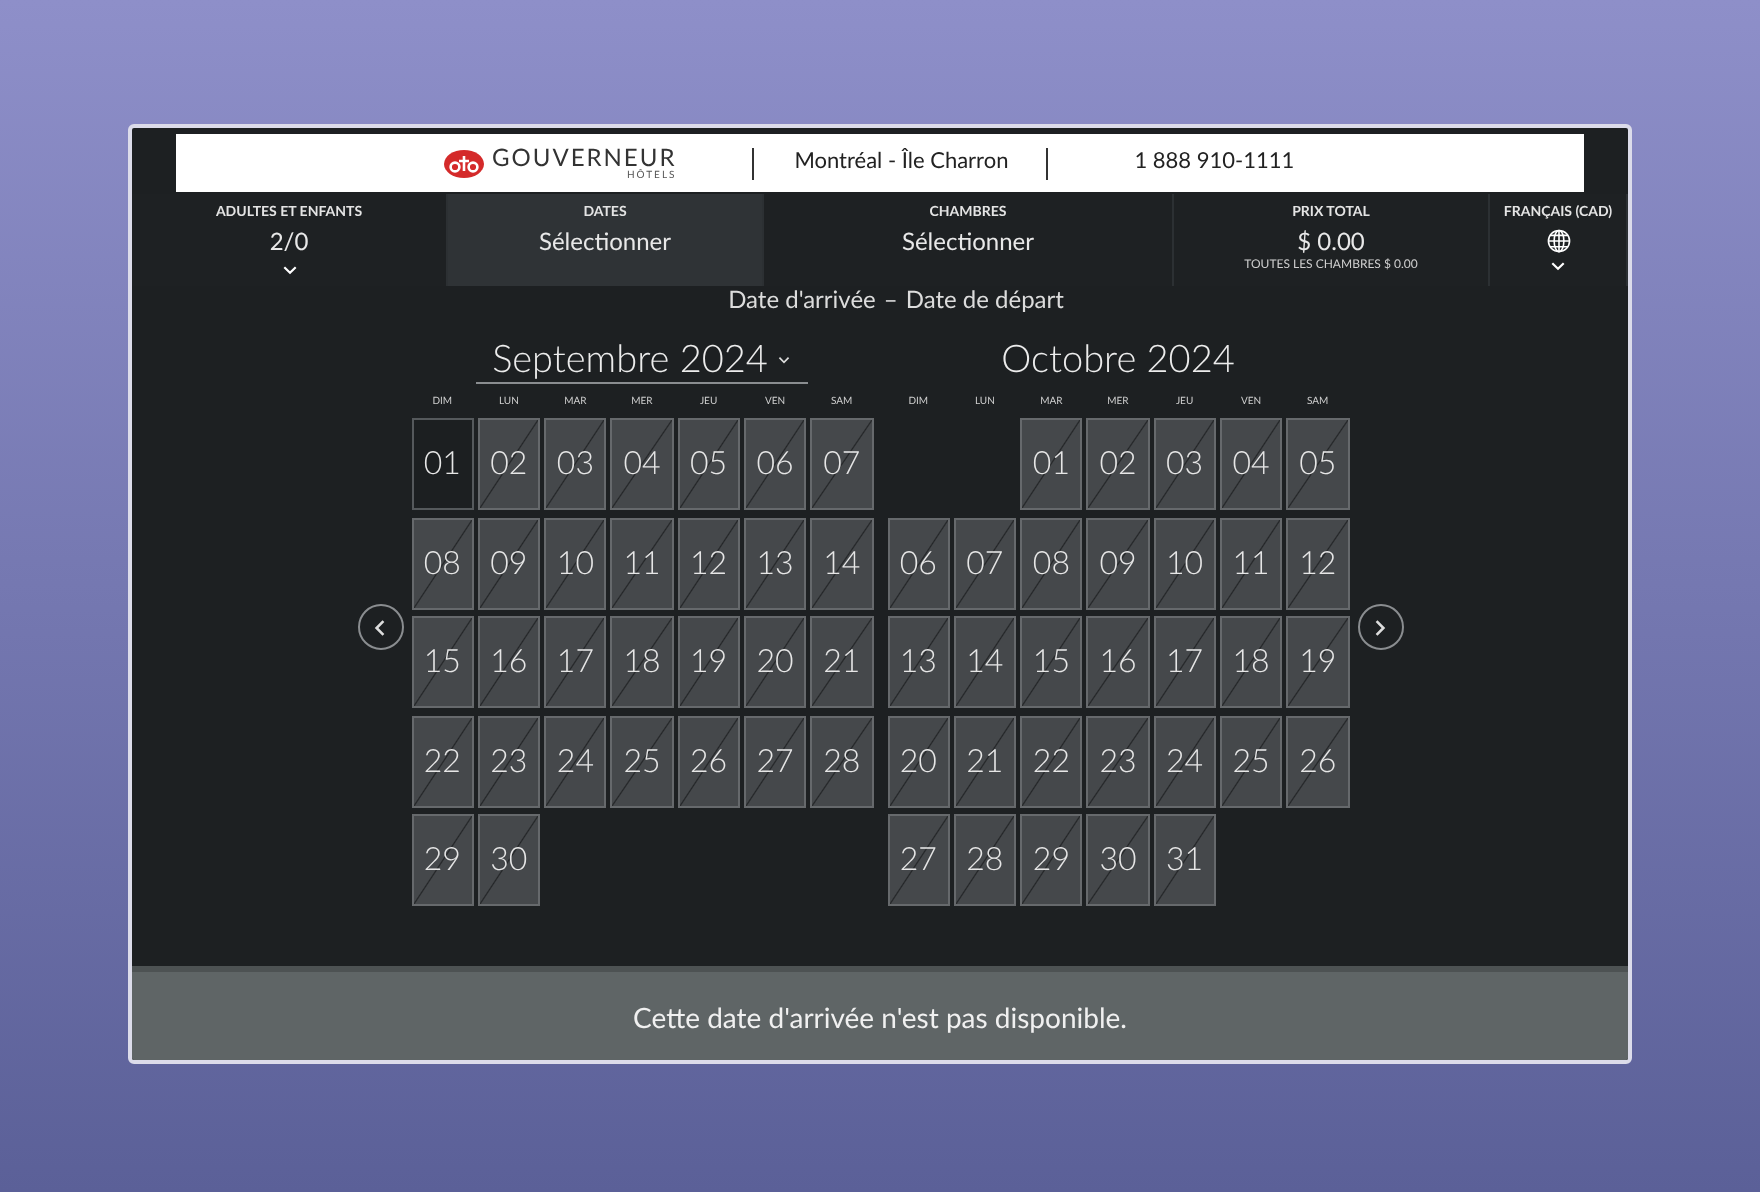 The height and width of the screenshot is (1192, 1760). I want to click on phone-number: 1 888 910-1111, so click(1214, 162).